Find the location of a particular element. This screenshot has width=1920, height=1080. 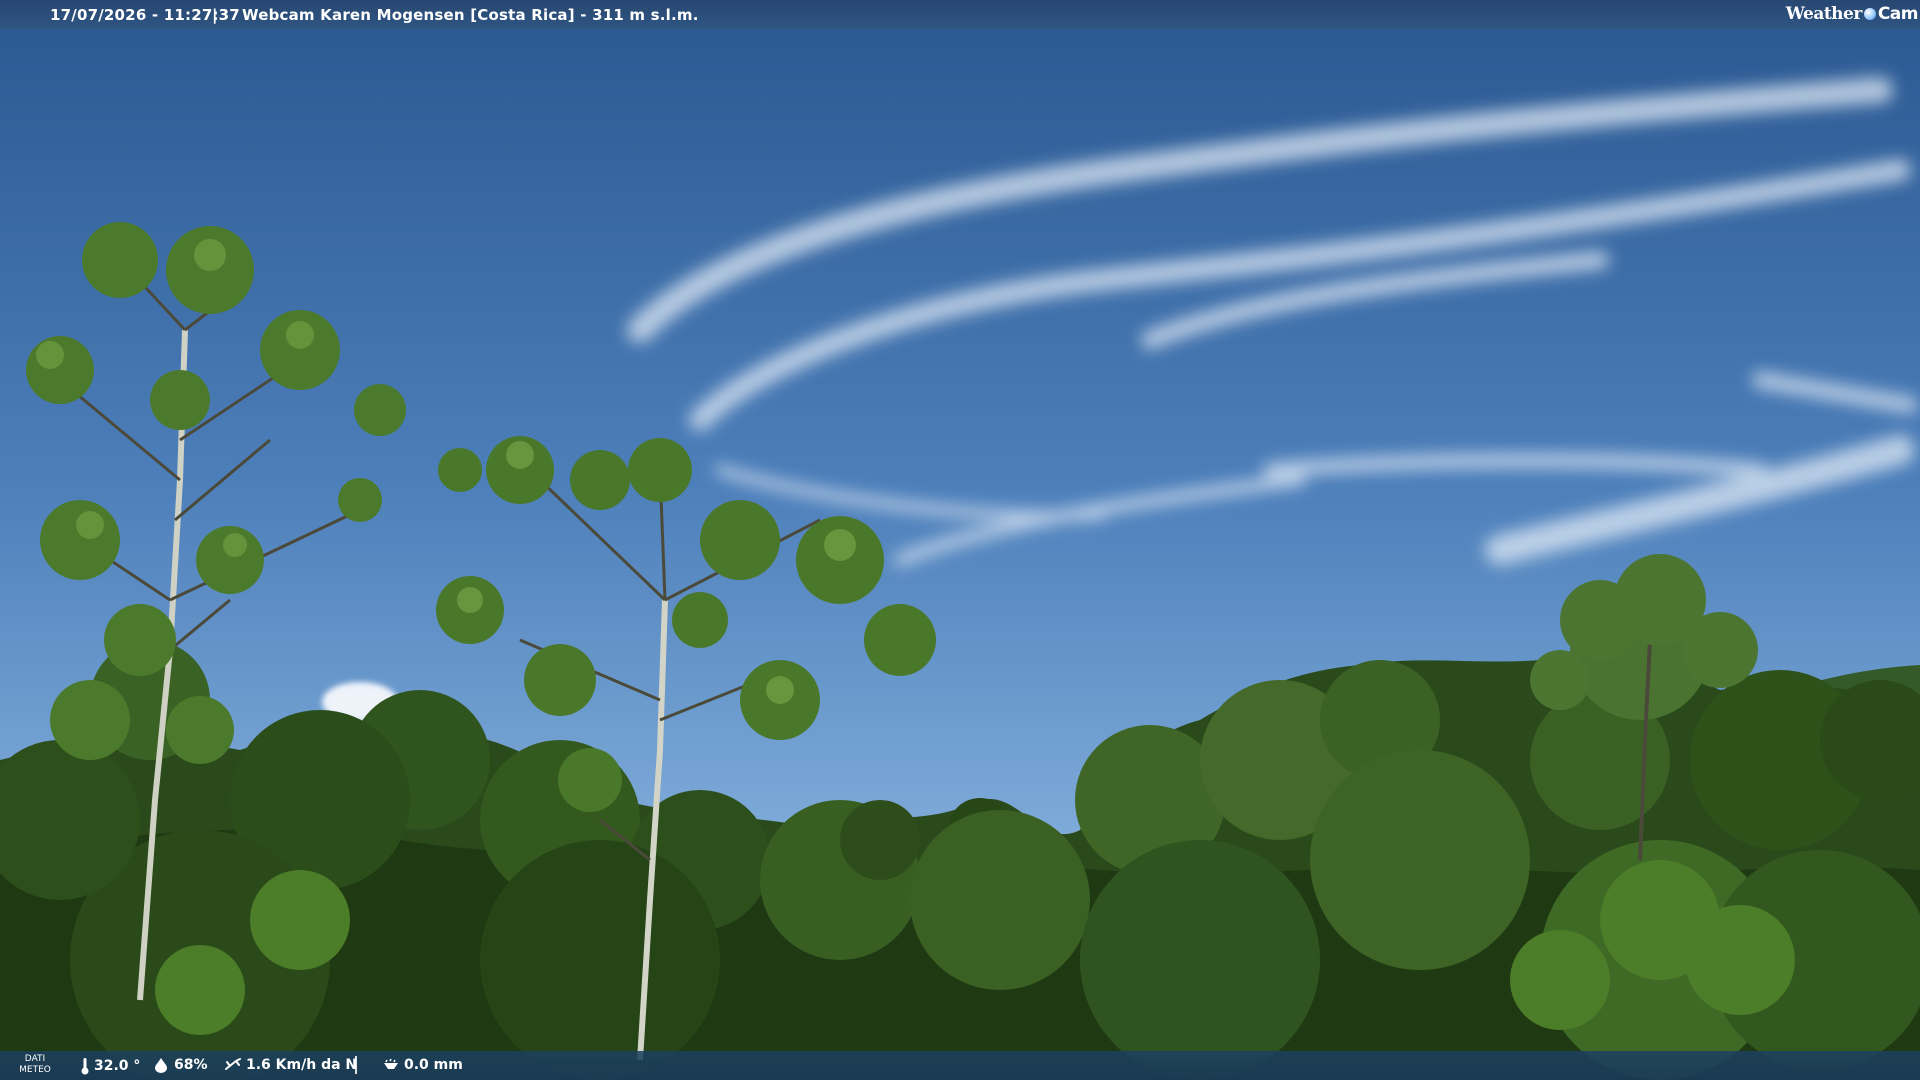

humidity-value: 68% is located at coordinates (191, 1065).